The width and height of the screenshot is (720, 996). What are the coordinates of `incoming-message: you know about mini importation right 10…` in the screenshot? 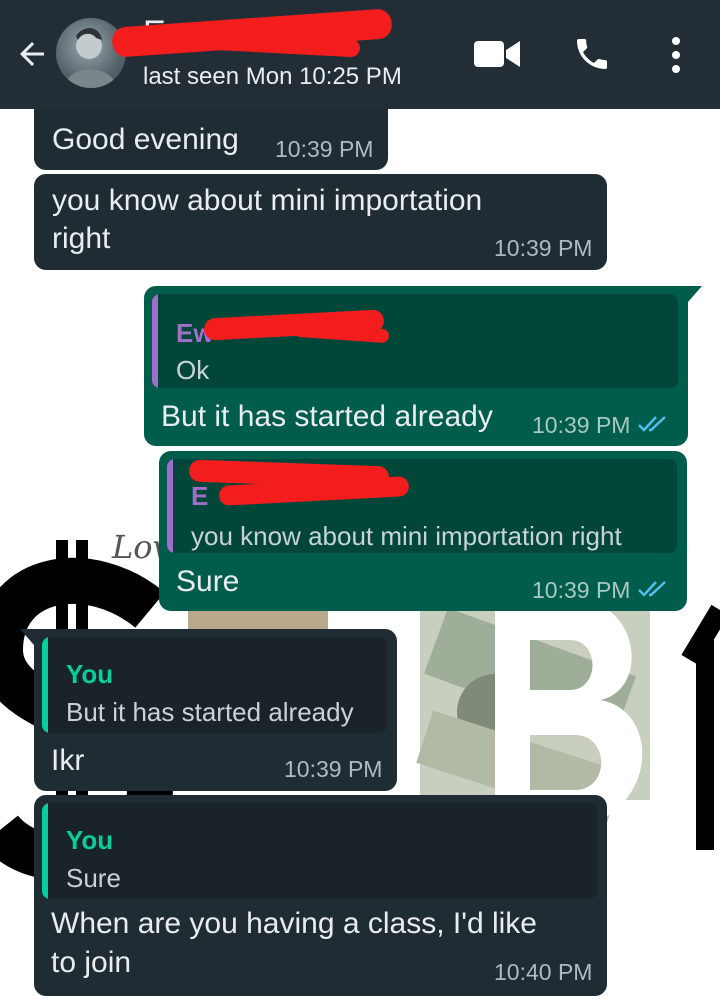 It's located at (320, 222).